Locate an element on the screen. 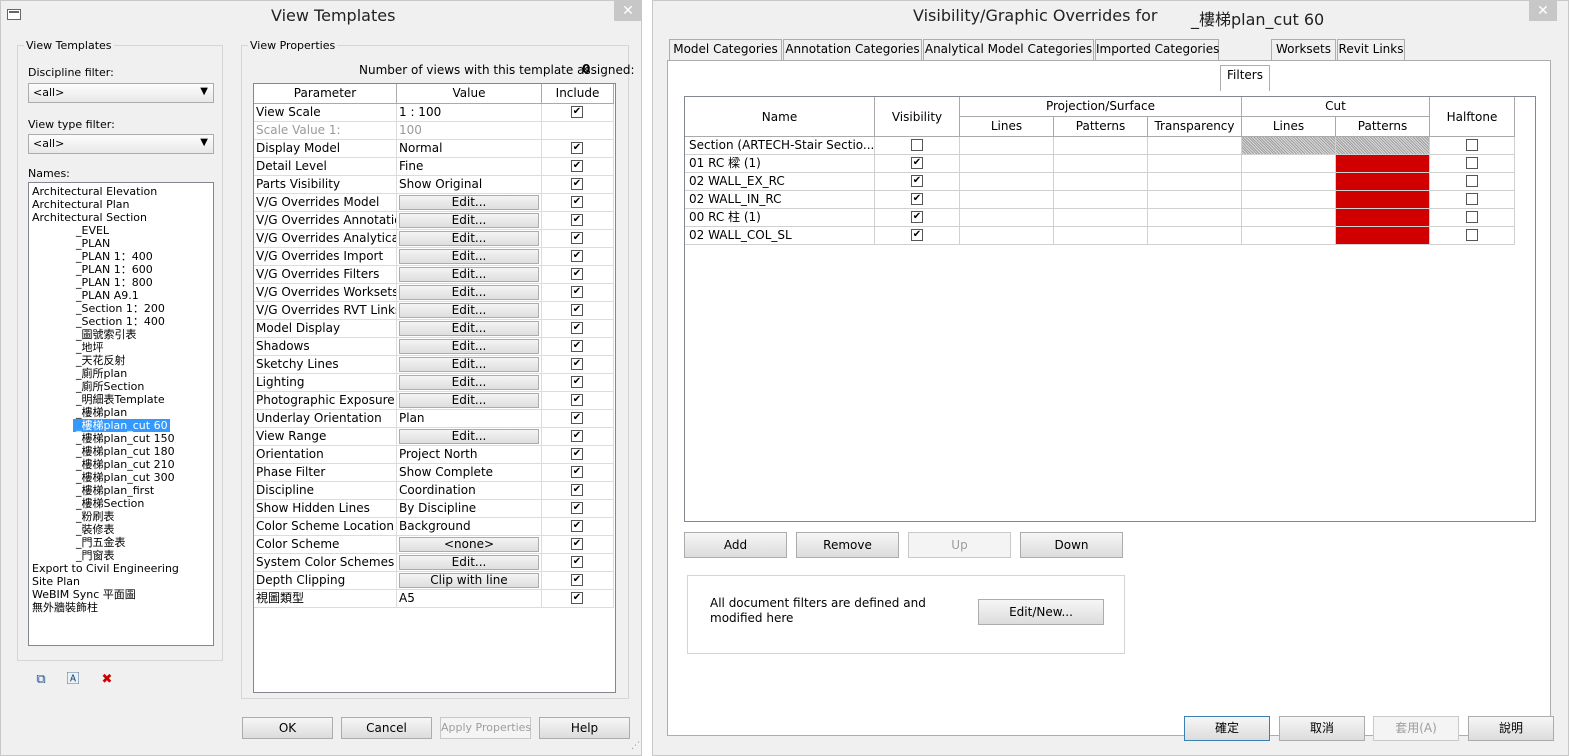 This screenshot has width=1569, height=756. template-list-item: _圖號索引表 is located at coordinates (106, 334).